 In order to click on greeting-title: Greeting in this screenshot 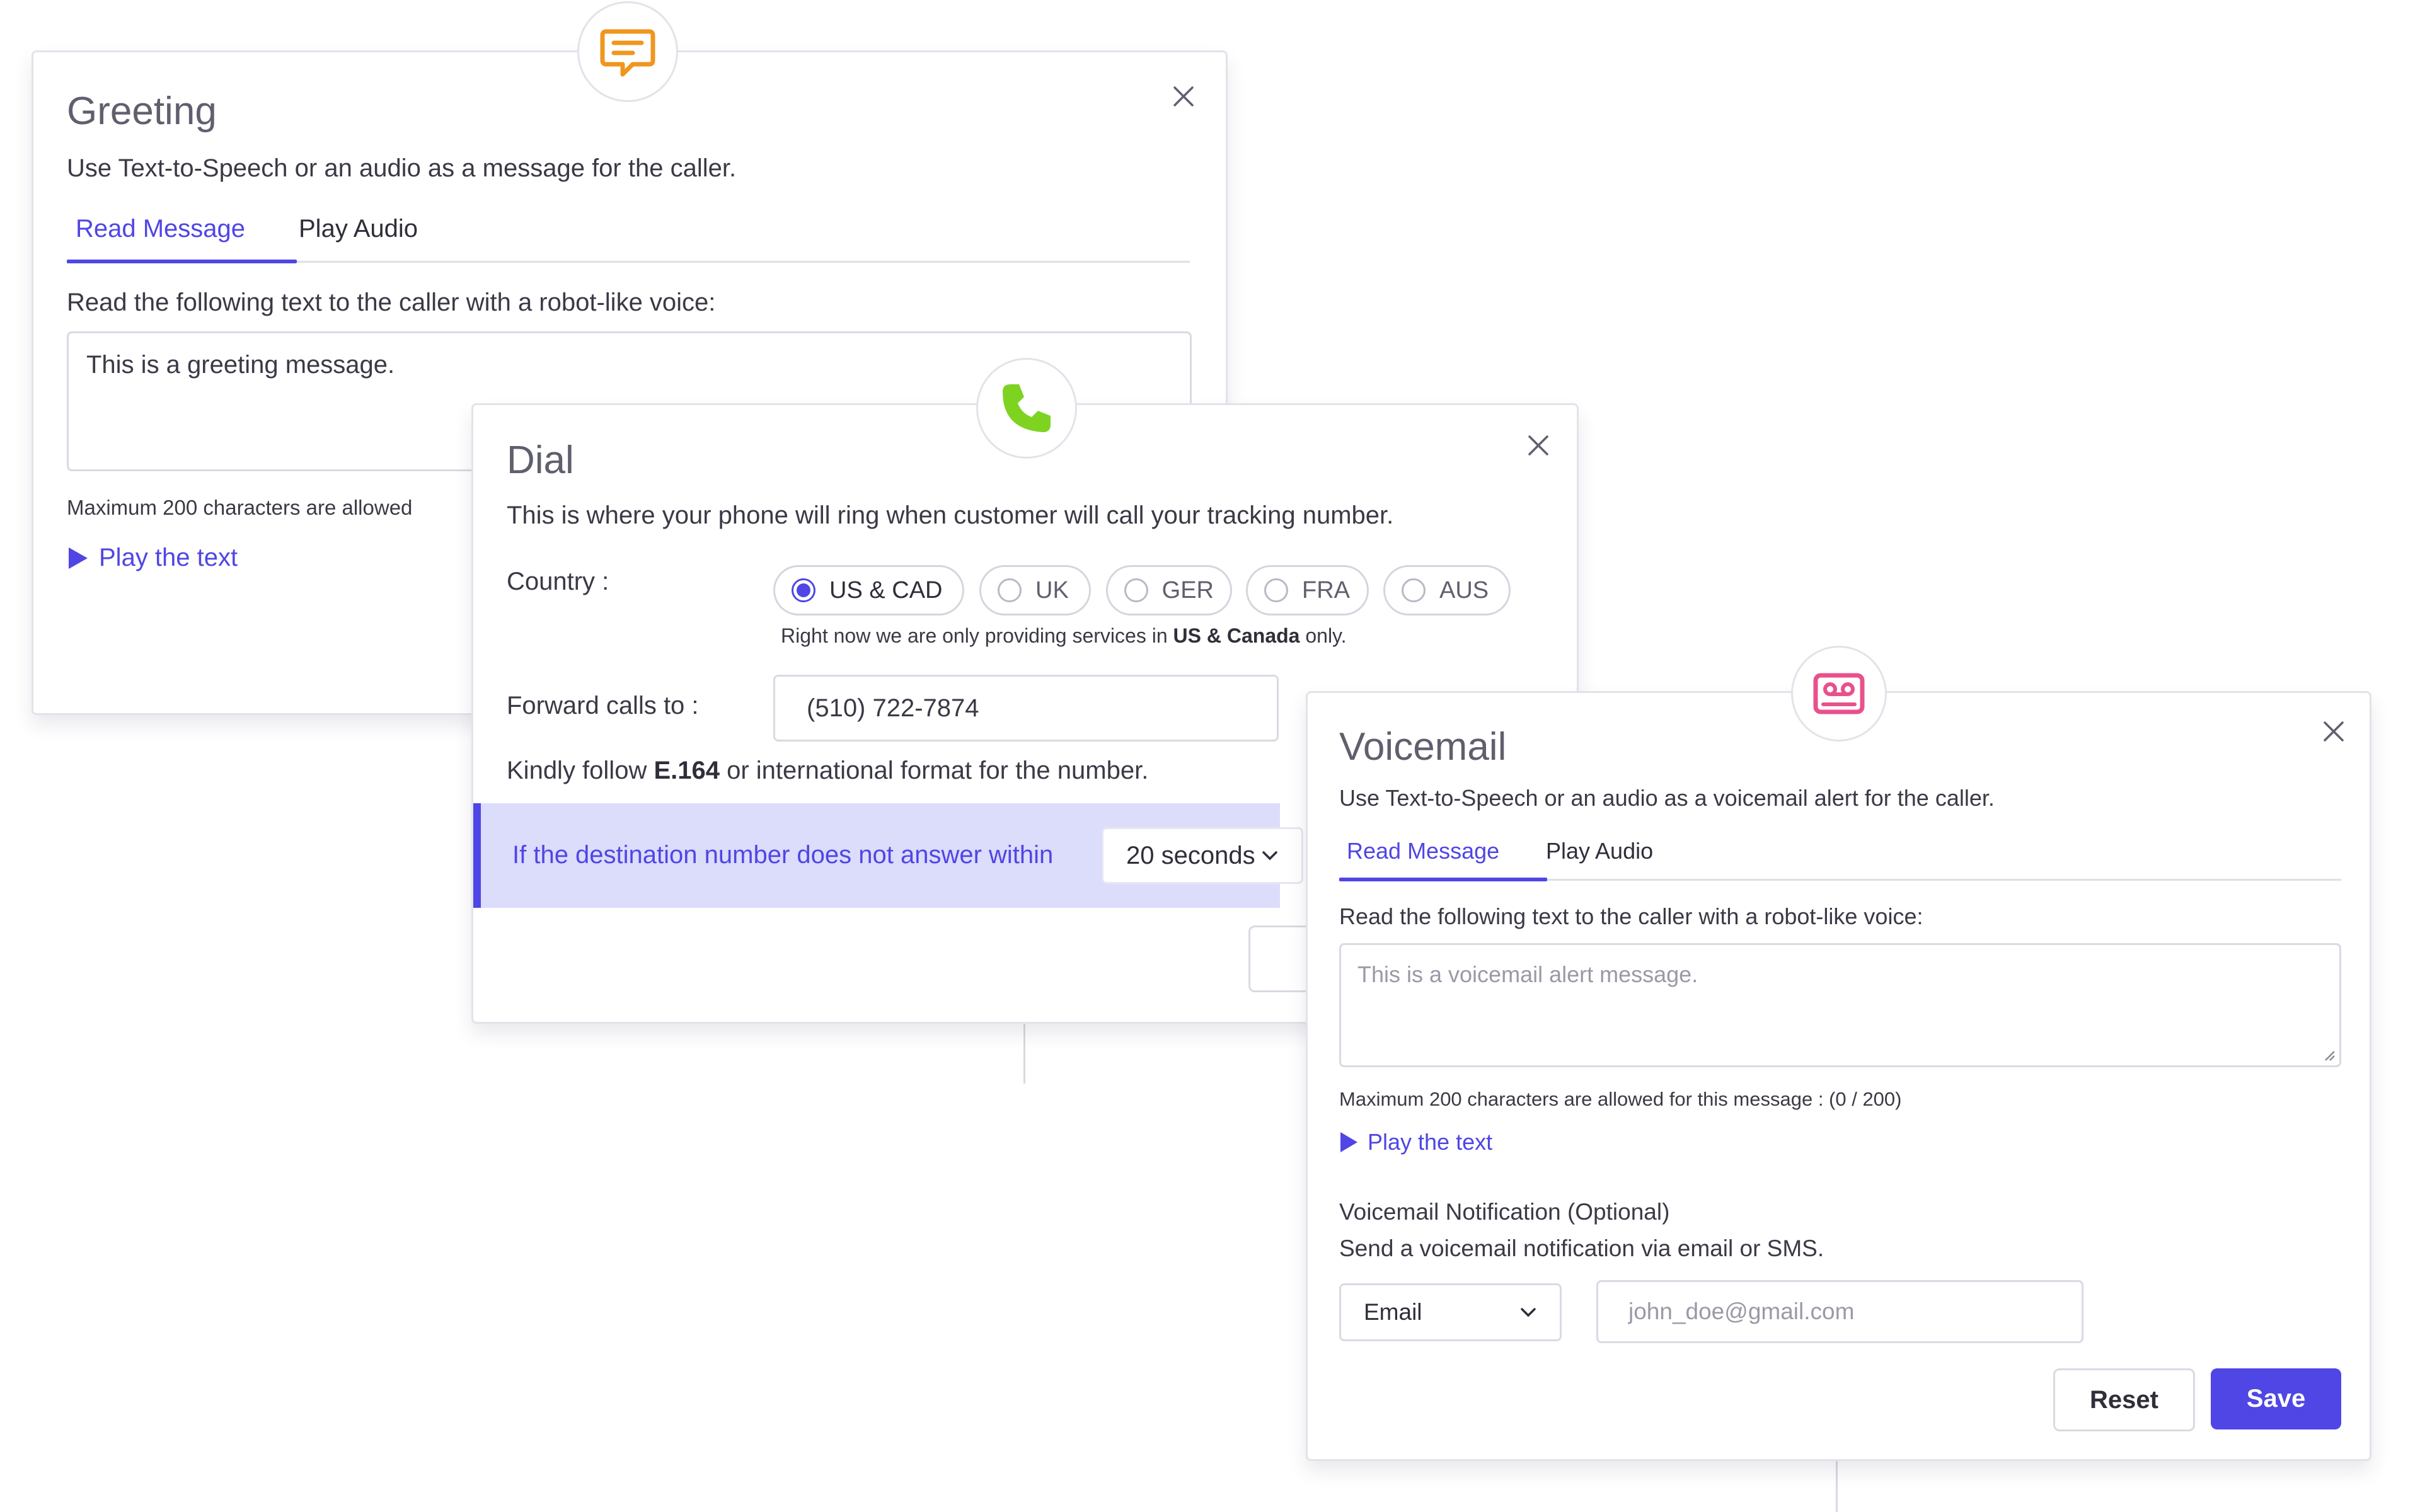, I will do `click(142, 111)`.